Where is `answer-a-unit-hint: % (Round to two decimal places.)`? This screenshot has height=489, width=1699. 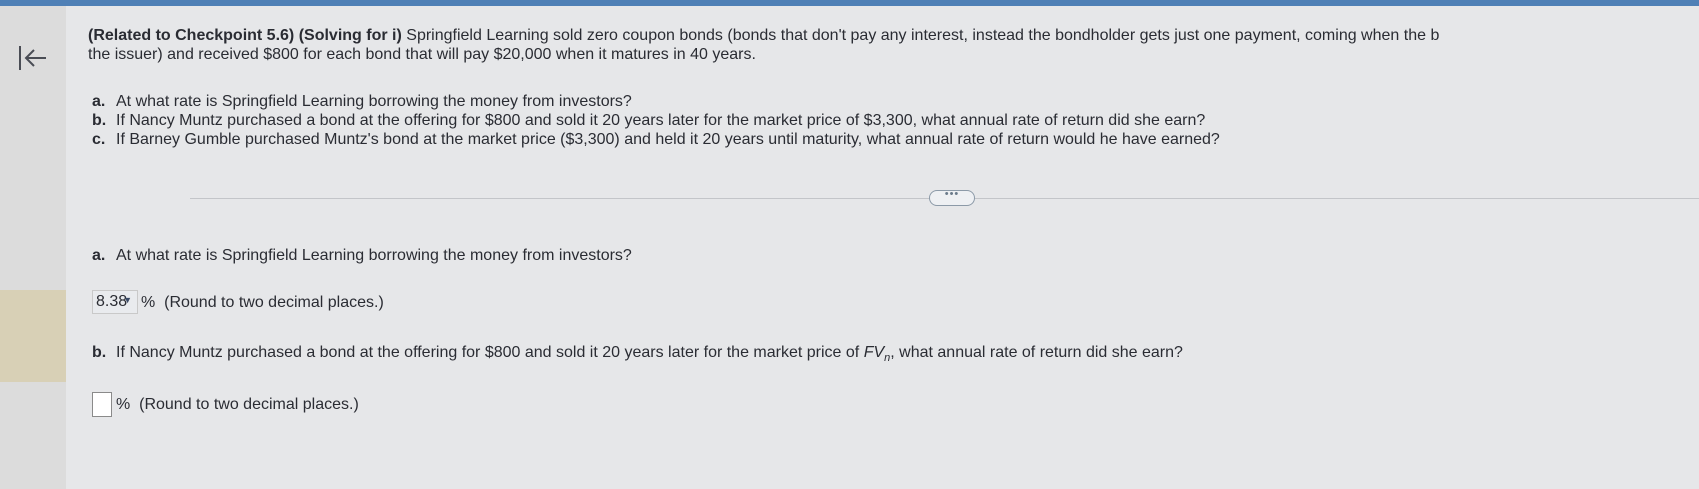 answer-a-unit-hint: % (Round to two decimal places.) is located at coordinates (262, 303).